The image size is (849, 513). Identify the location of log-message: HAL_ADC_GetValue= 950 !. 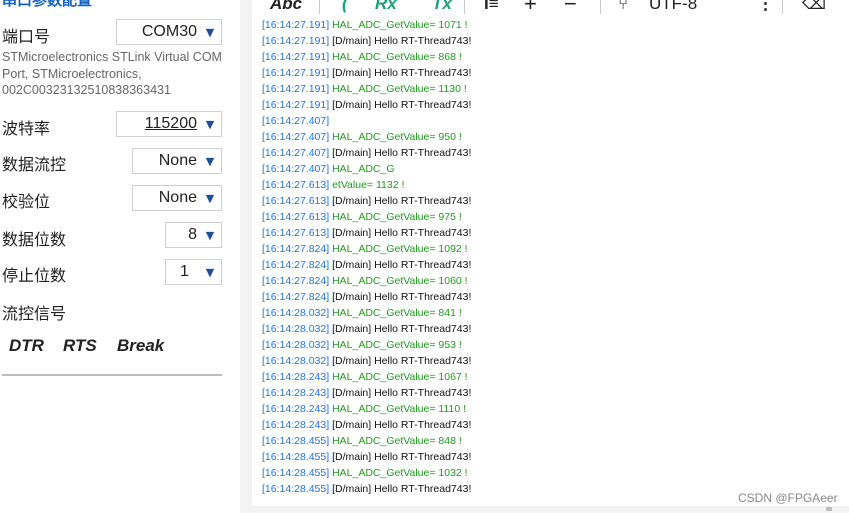
(397, 137).